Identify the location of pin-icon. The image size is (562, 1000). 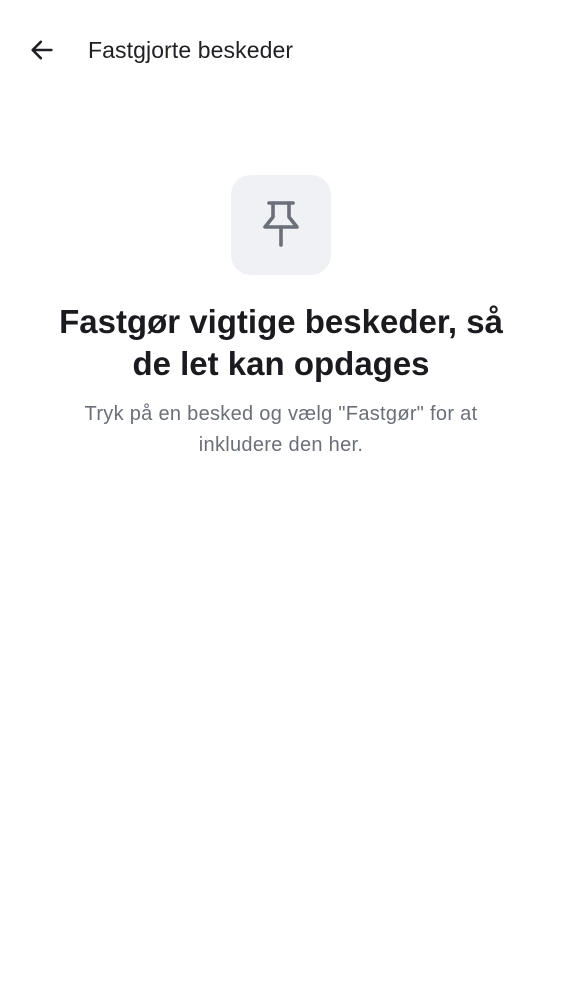
(281, 225).